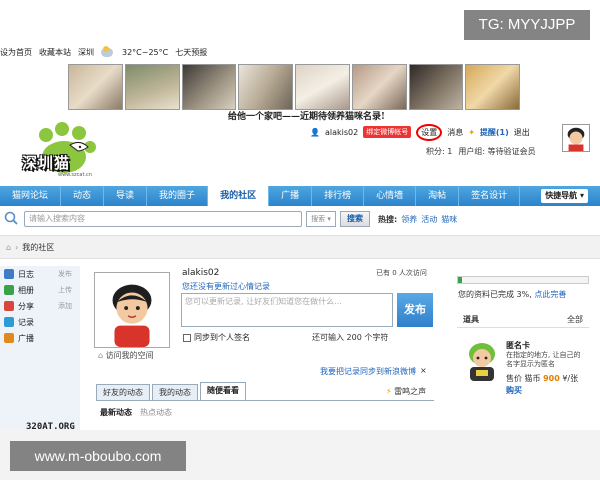 This screenshot has width=600, height=480. What do you see at coordinates (265, 391) in the screenshot?
I see `feed-tabs: 好友的动态 我的动态 随便看看` at bounding box center [265, 391].